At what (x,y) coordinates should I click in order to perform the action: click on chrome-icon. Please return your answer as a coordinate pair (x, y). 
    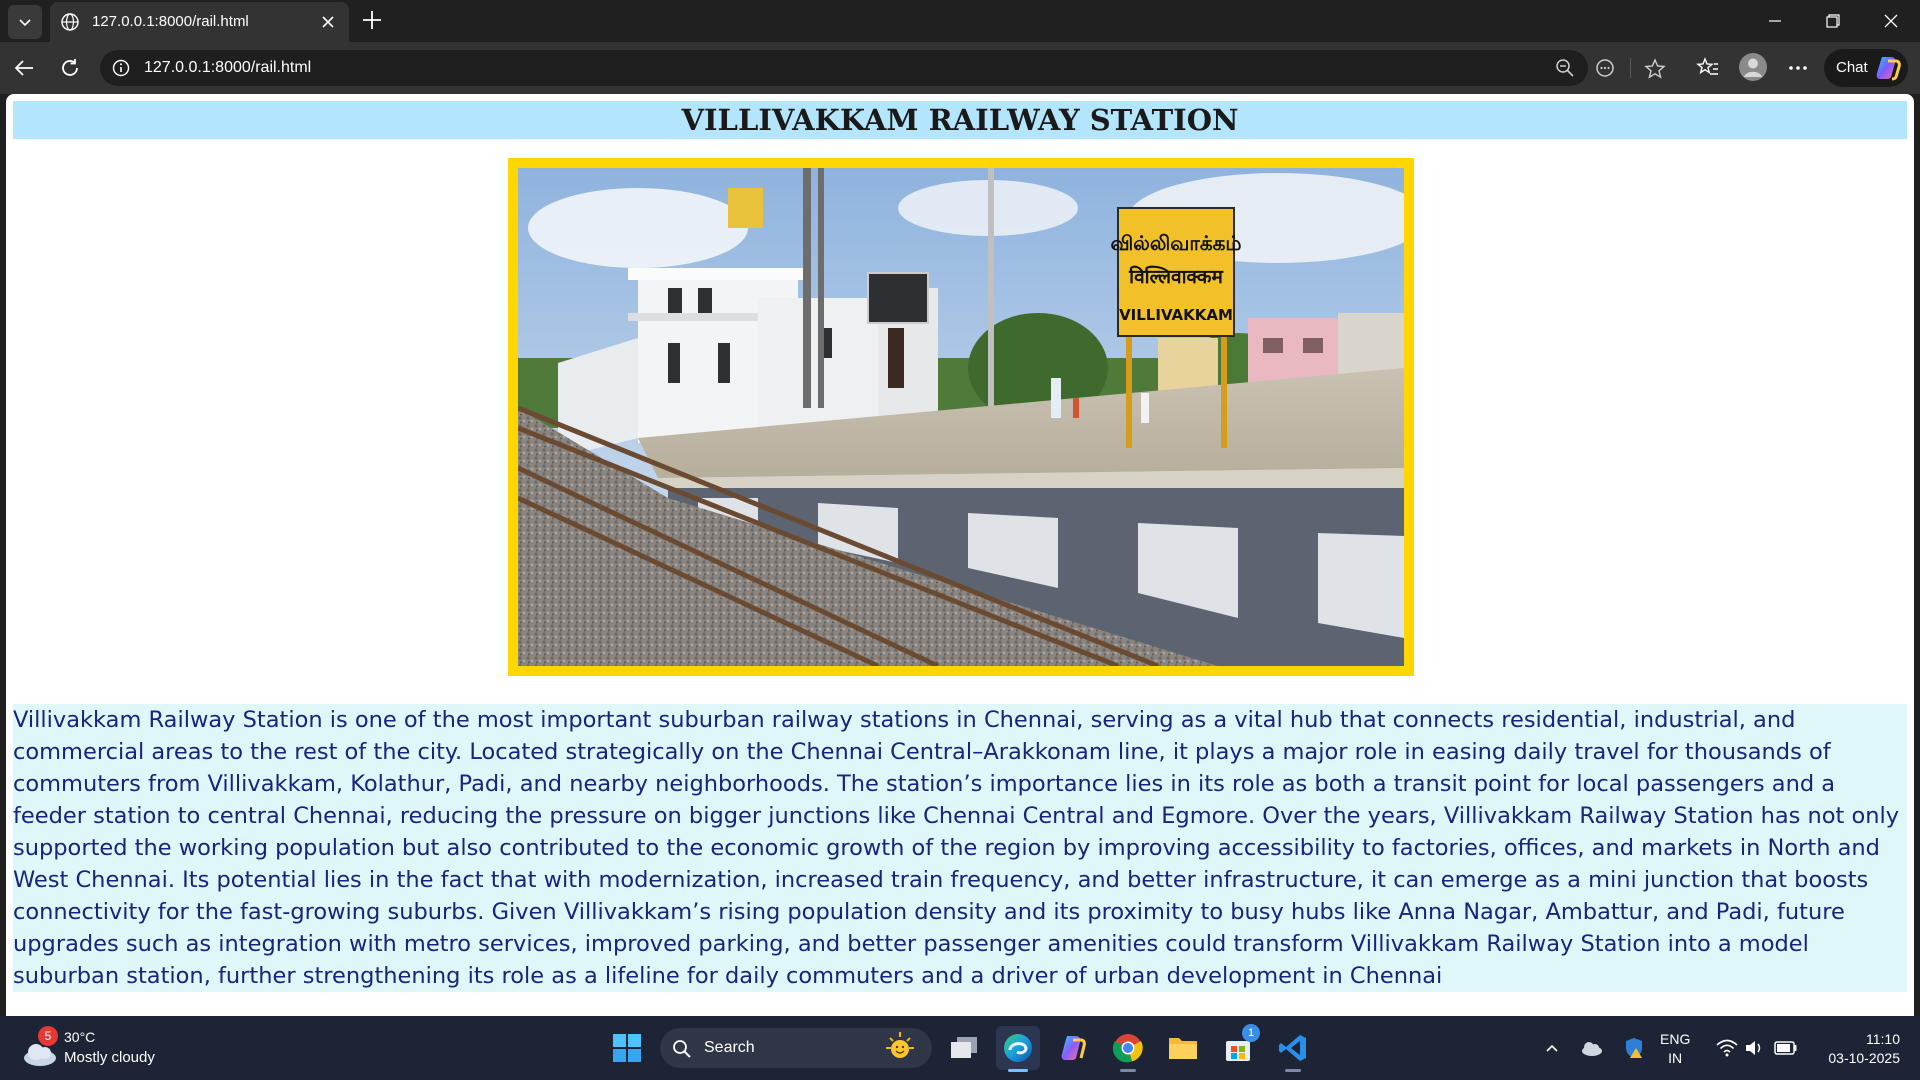
    Looking at the image, I should click on (1127, 1048).